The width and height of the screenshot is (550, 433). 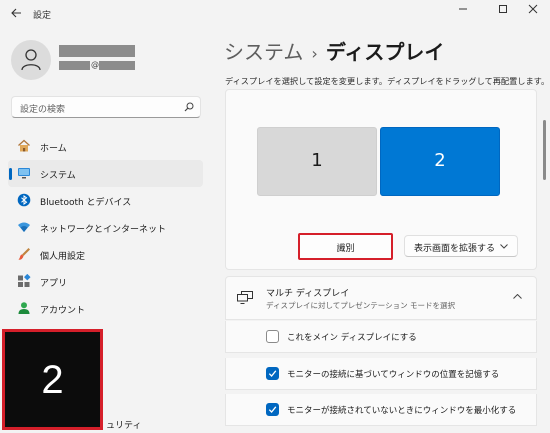 What do you see at coordinates (106, 107) in the screenshot?
I see `search-input: 設定の検索` at bounding box center [106, 107].